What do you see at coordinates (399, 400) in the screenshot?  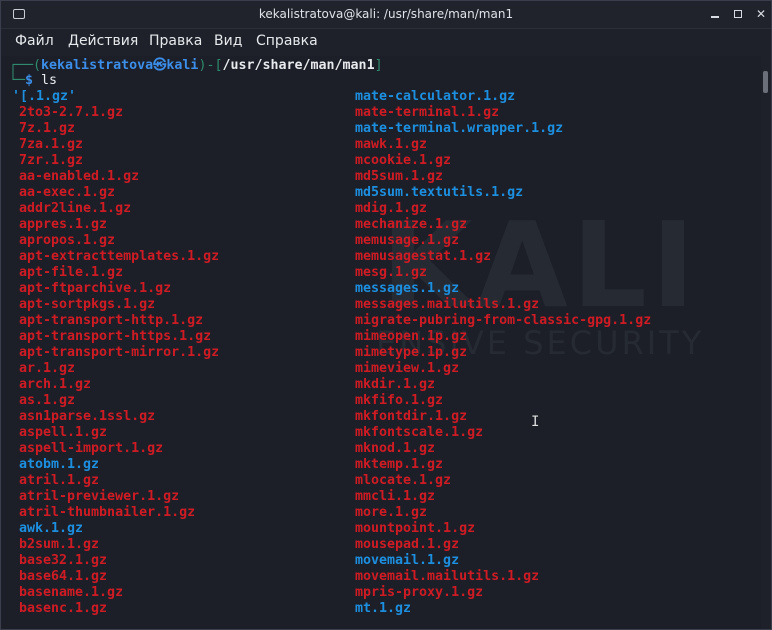 I see `file-entry: mkfifo.1.gz` at bounding box center [399, 400].